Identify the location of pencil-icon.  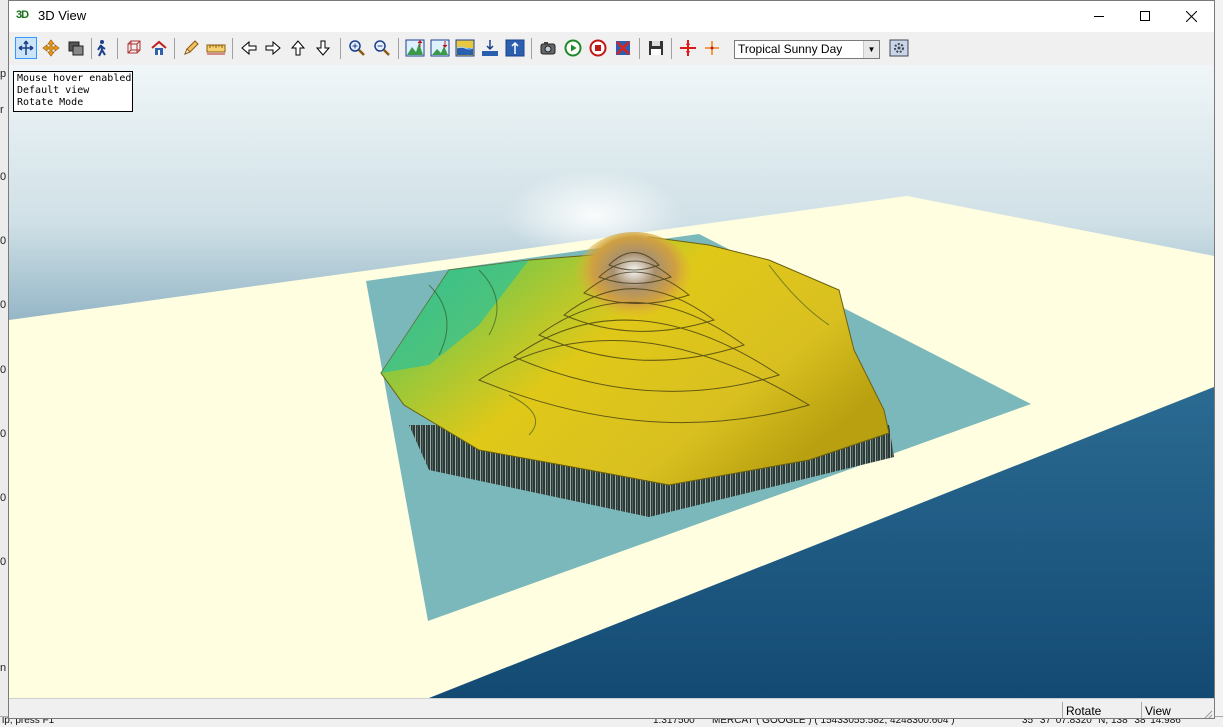
(191, 47).